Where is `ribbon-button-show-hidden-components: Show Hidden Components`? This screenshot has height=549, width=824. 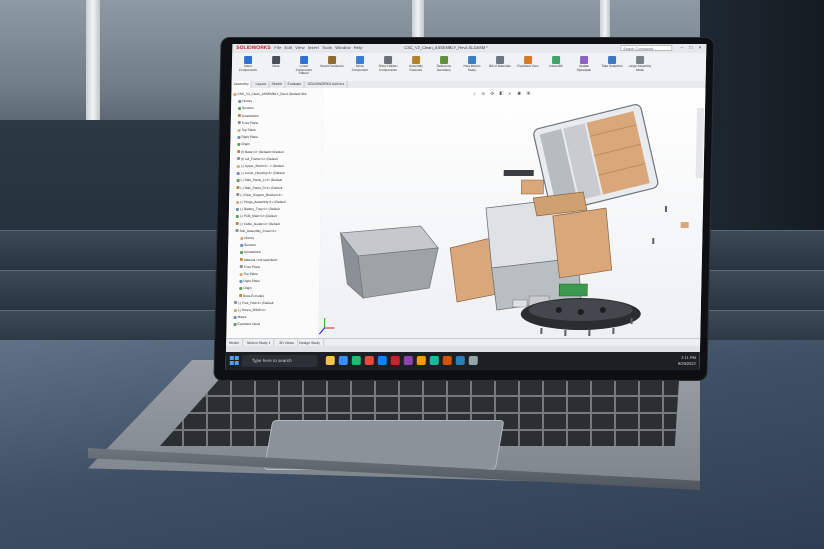 ribbon-button-show-hidden-components: Show Hidden Components is located at coordinates (388, 67).